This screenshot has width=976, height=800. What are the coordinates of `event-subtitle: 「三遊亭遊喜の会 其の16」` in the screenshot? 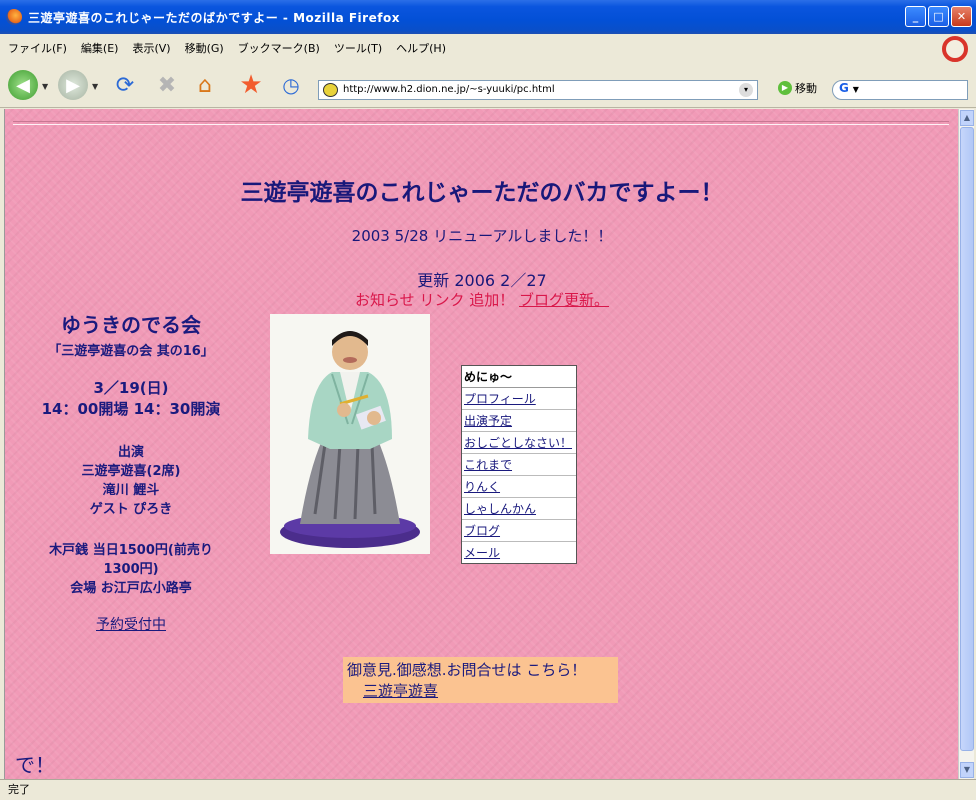 It's located at (131, 351).